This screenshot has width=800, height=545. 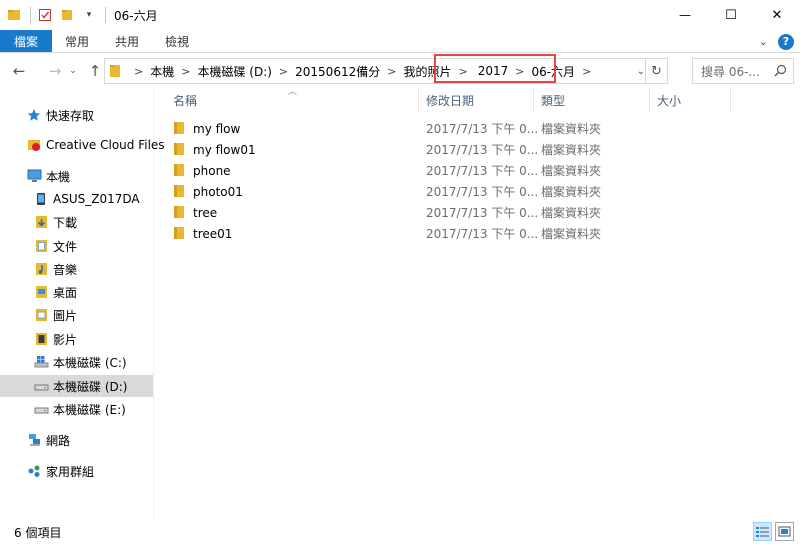 I want to click on new-folder-icon, so click(x=67, y=15).